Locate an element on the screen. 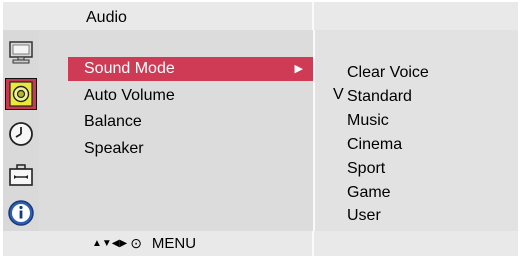 This screenshot has width=521, height=258. option-standard: Standard is located at coordinates (379, 97).